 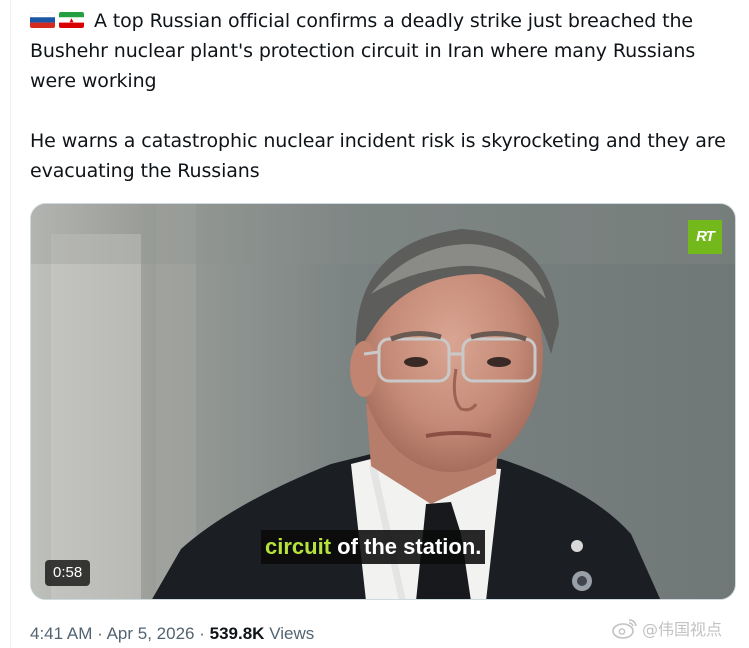 I want to click on rt-channel-logo: RT, so click(x=705, y=237).